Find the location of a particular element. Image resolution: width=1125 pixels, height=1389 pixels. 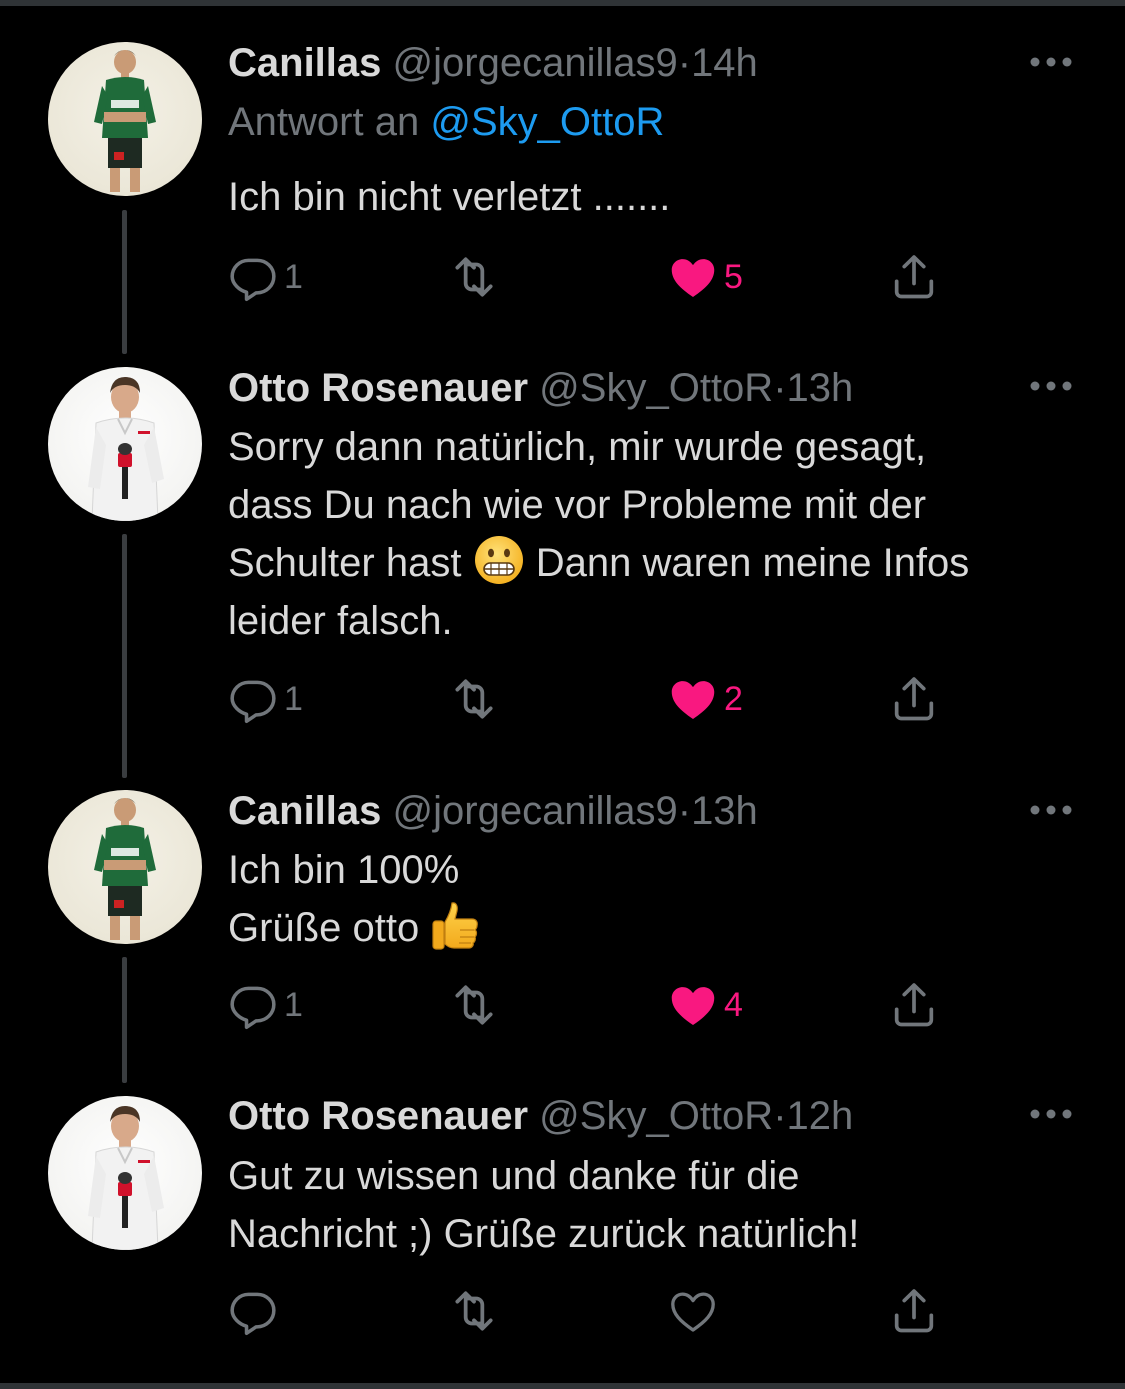

grimacing-face-emoji is located at coordinates (498, 560).